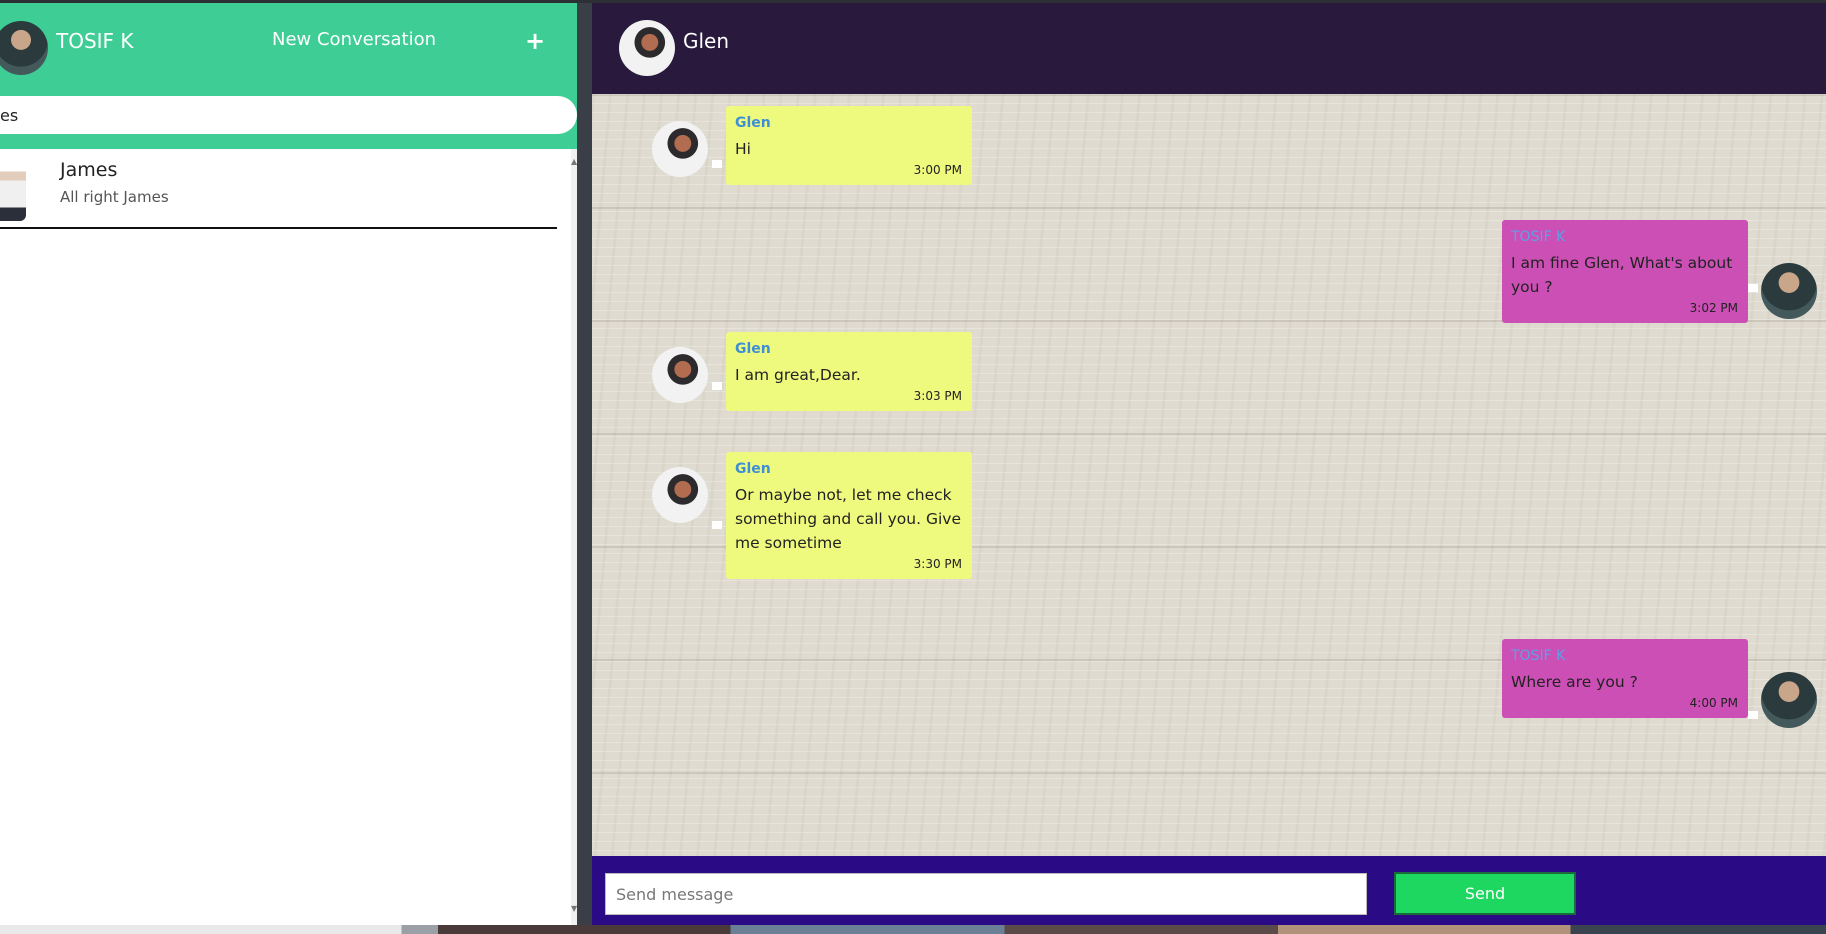 The width and height of the screenshot is (1826, 934). Describe the element at coordinates (89, 170) in the screenshot. I see `conversation-name: James` at that location.